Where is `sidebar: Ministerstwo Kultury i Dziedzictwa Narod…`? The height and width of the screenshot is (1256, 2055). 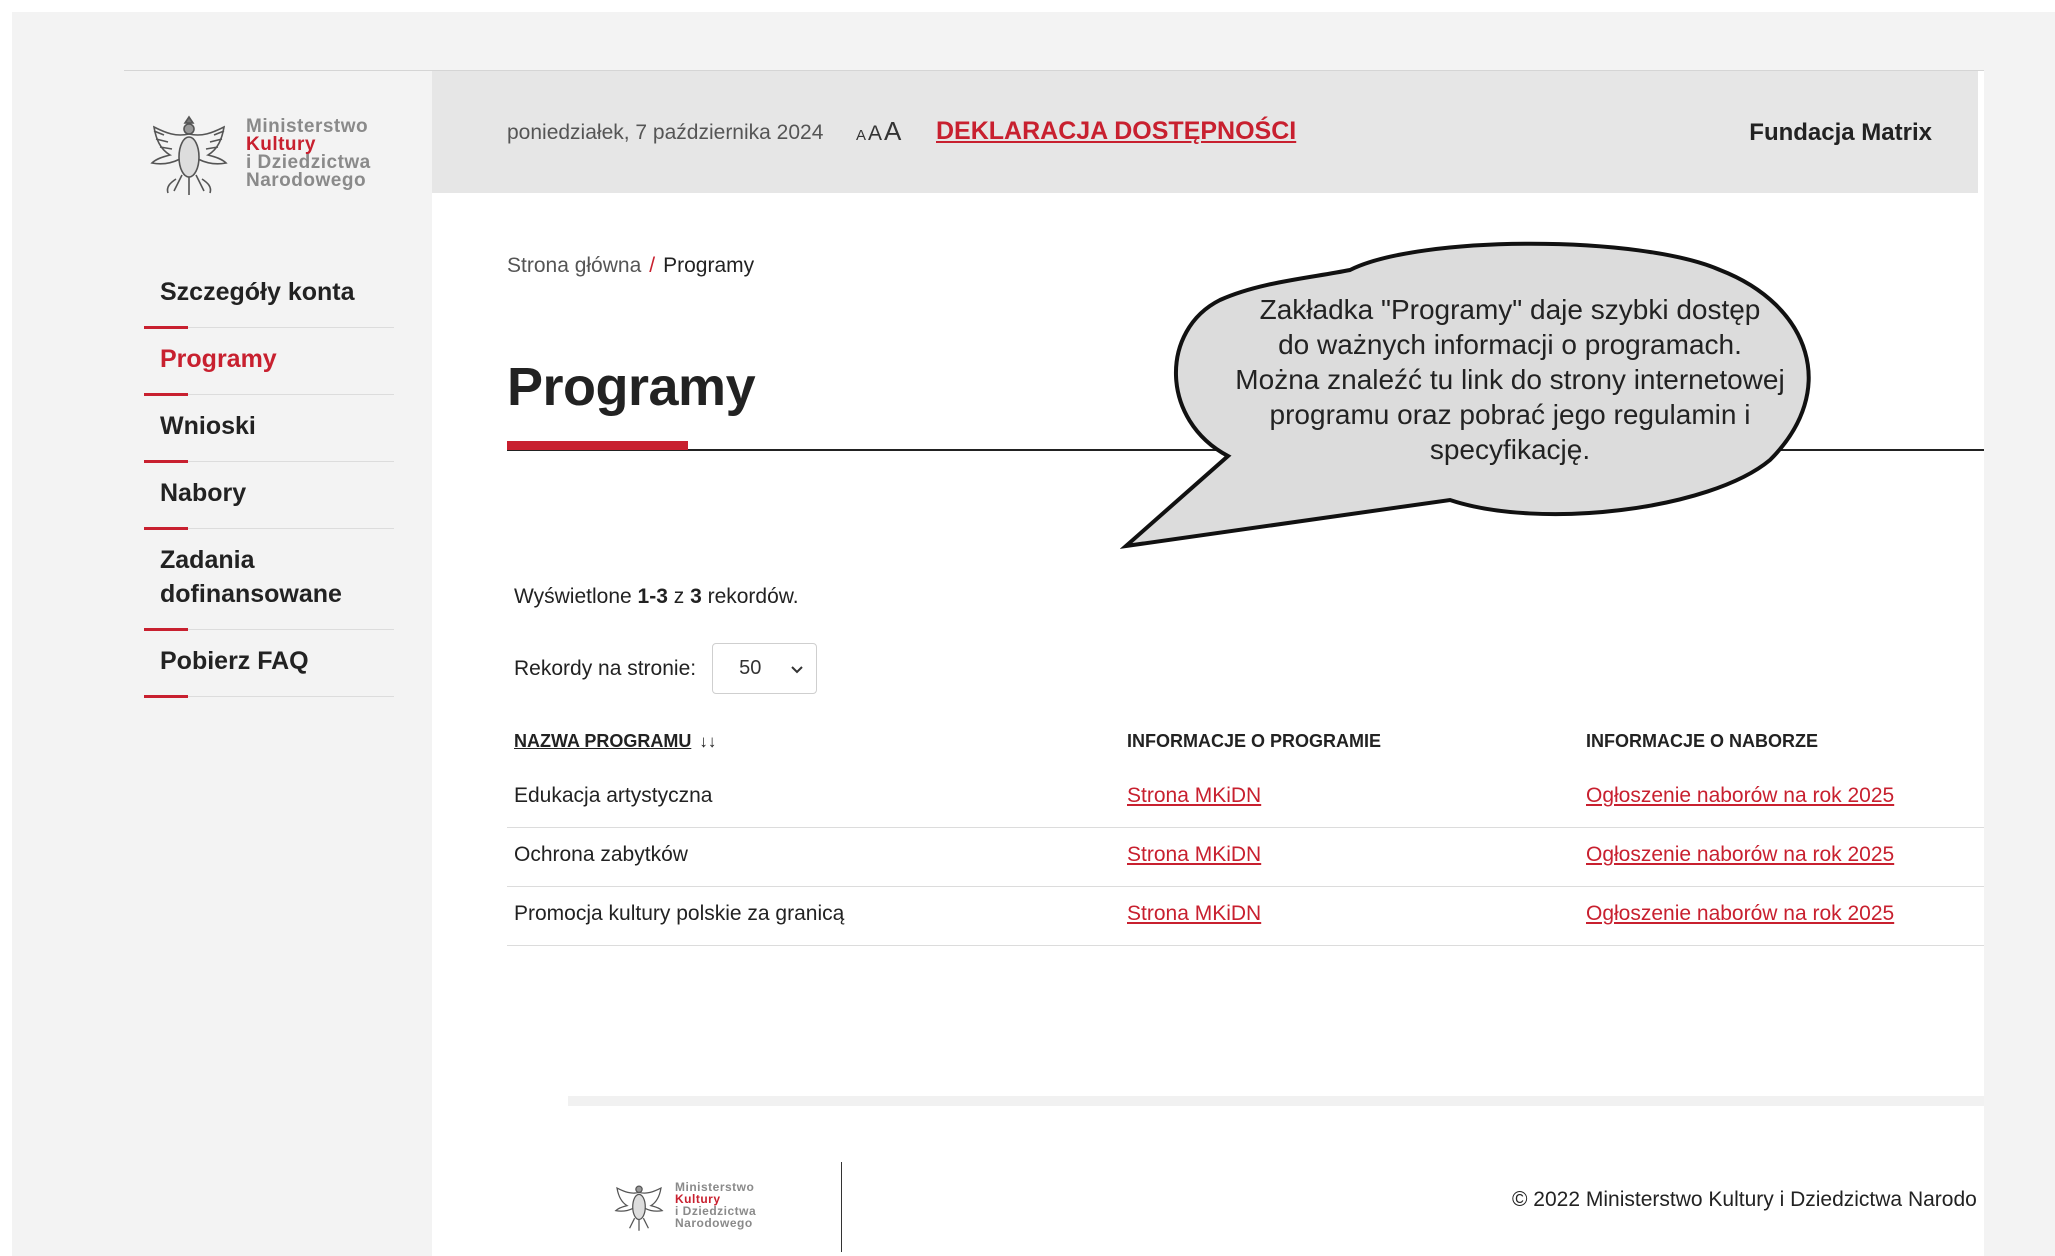 sidebar: Ministerstwo Kultury i Dziedzictwa Narod… is located at coordinates (278, 663).